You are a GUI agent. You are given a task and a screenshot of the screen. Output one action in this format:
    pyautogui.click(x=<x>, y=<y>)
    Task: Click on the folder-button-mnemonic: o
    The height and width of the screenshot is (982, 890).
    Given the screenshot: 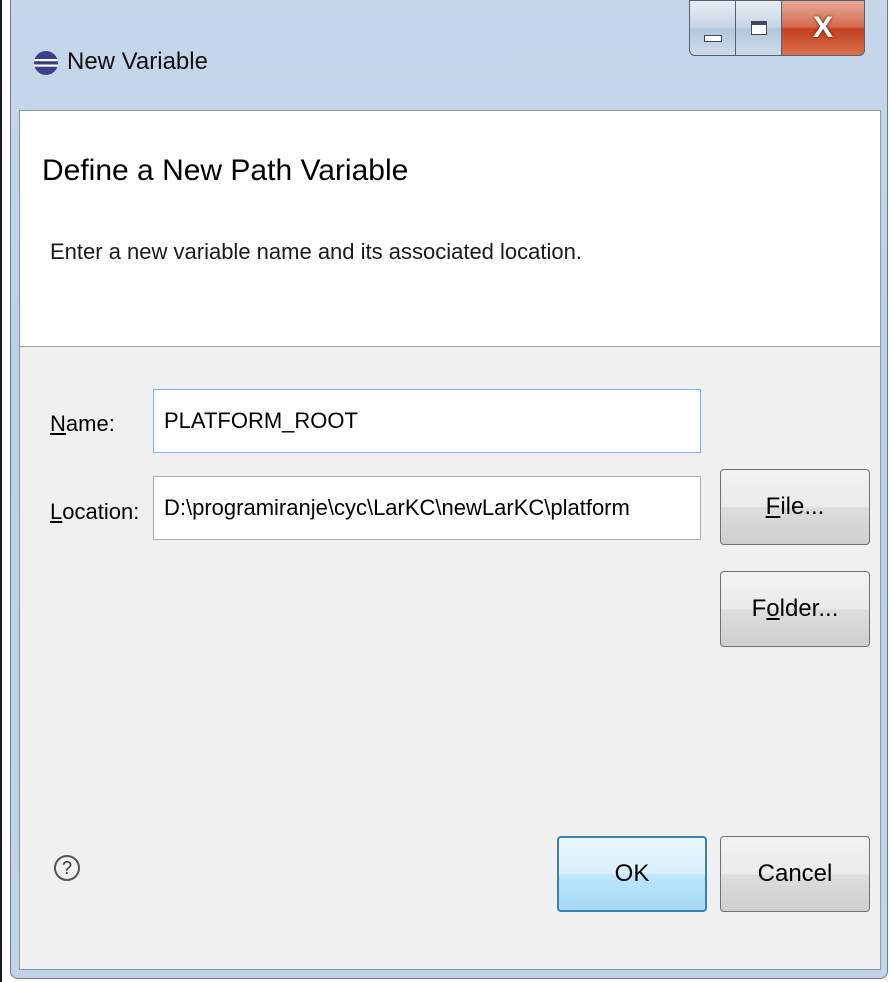 What is the action you would take?
    pyautogui.click(x=773, y=608)
    